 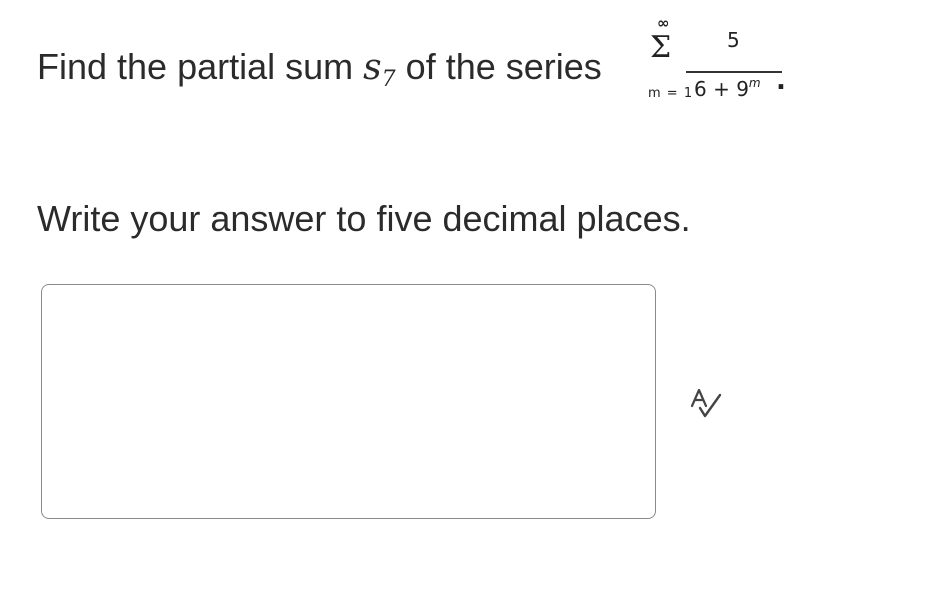 What do you see at coordinates (195, 66) in the screenshot?
I see `question-prefix: Find the partial sum` at bounding box center [195, 66].